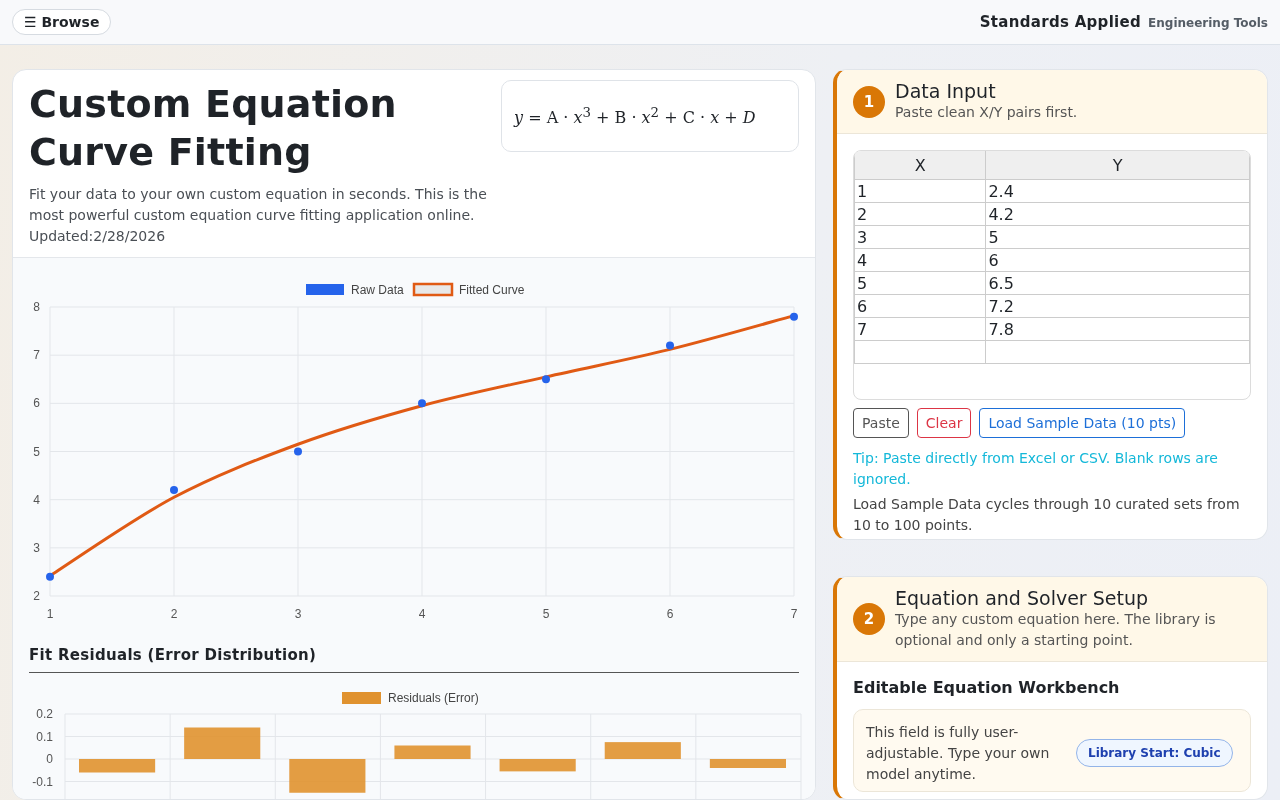  Describe the element at coordinates (44, 736) in the screenshot. I see `axis-label: 0.1` at that location.